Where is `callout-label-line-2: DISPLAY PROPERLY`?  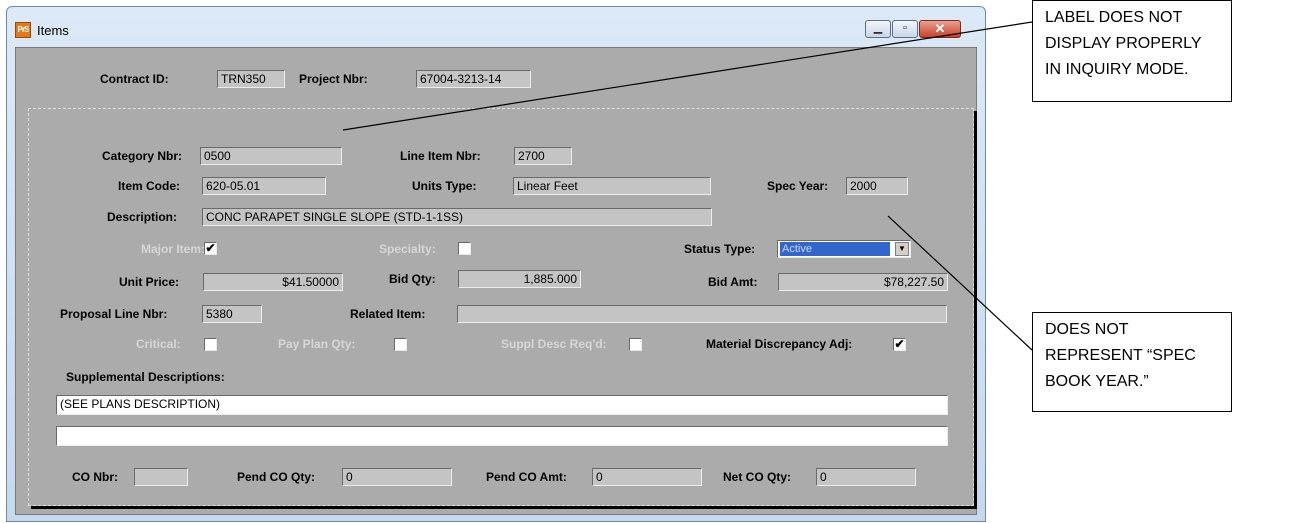
callout-label-line-2: DISPLAY PROPERLY is located at coordinates (1123, 43).